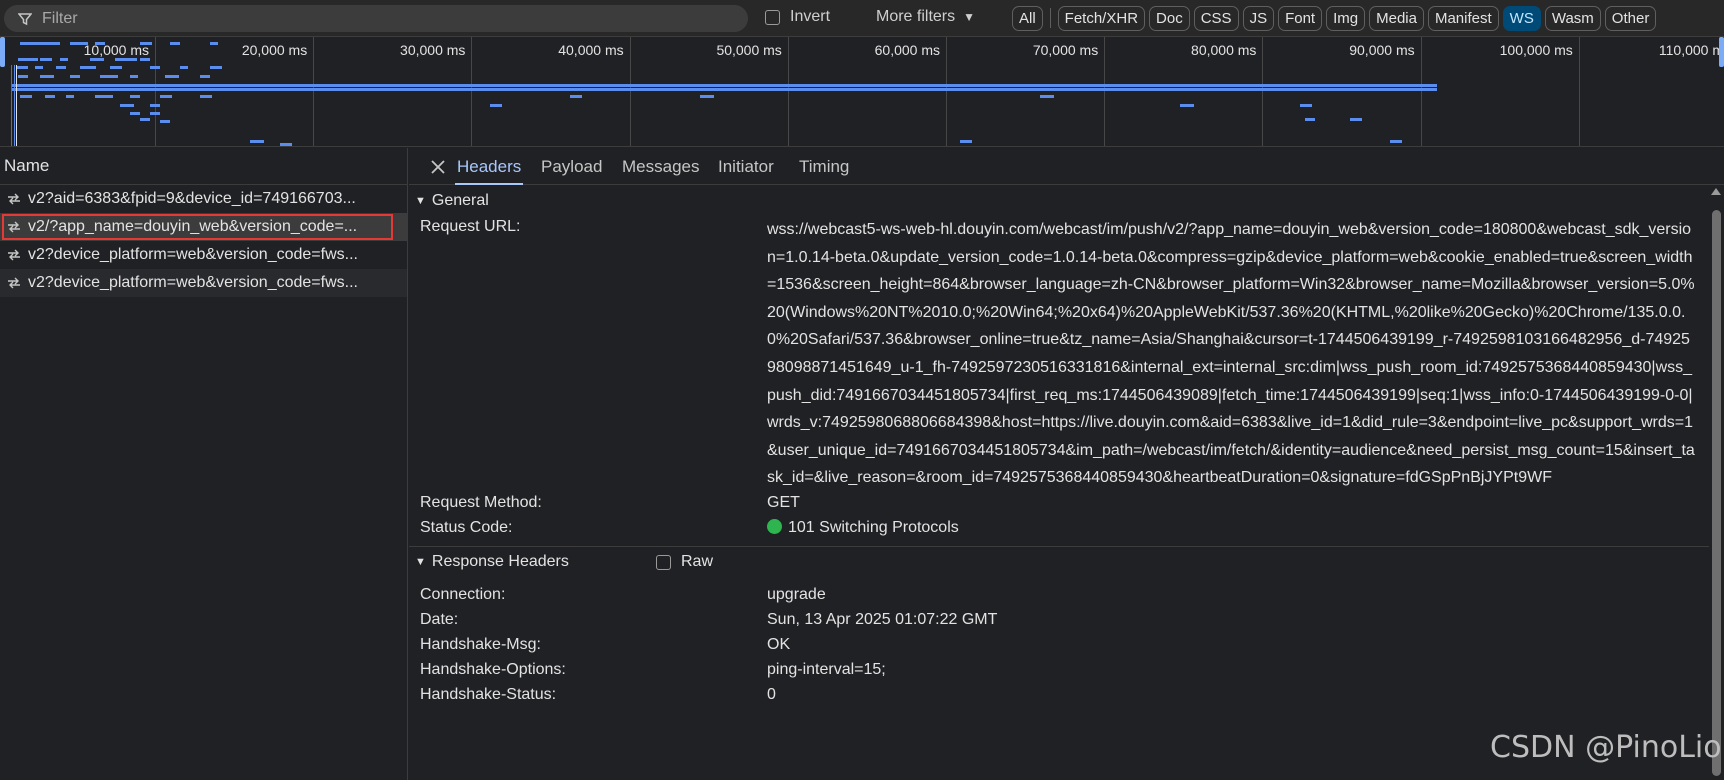 The height and width of the screenshot is (780, 1724). What do you see at coordinates (1606, 747) in the screenshot?
I see `watermark: CSDN @PinoLio` at bounding box center [1606, 747].